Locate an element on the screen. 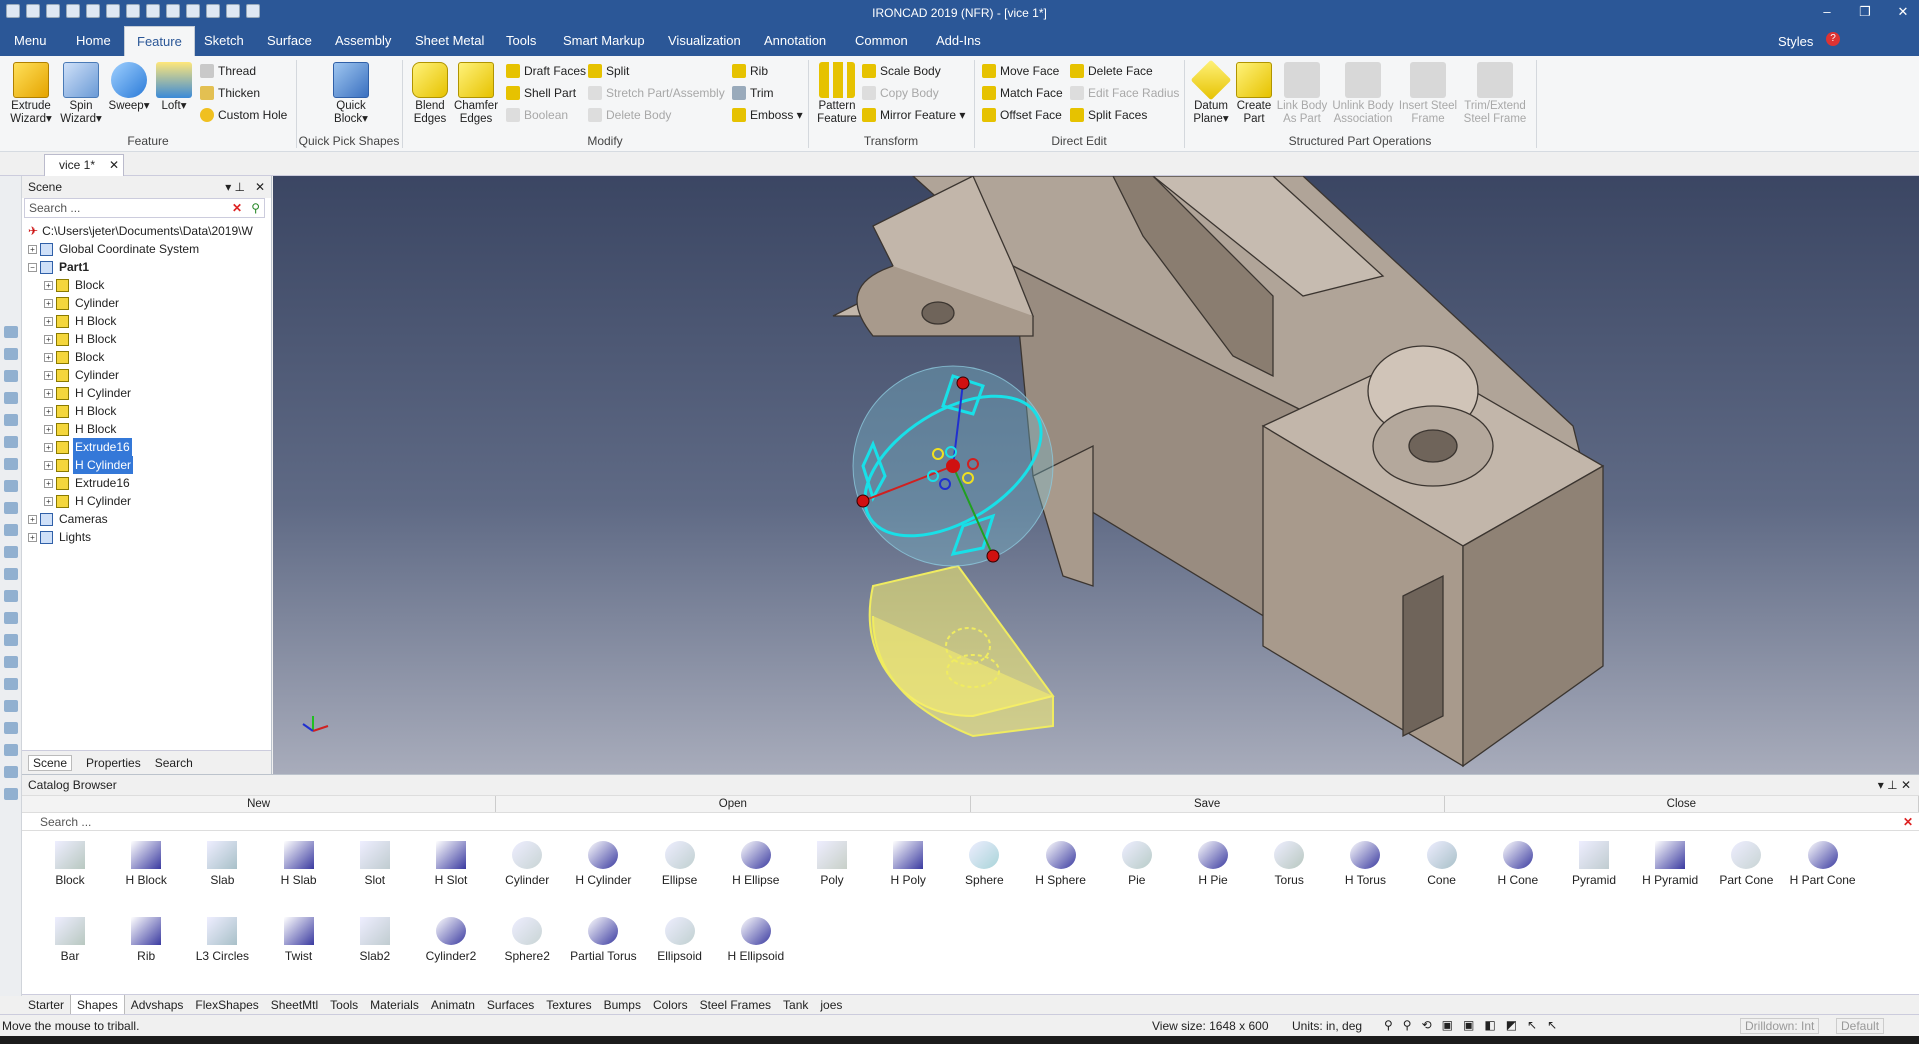 The width and height of the screenshot is (1919, 1044). zoom-icon: ⚲ is located at coordinates (1388, 1025).